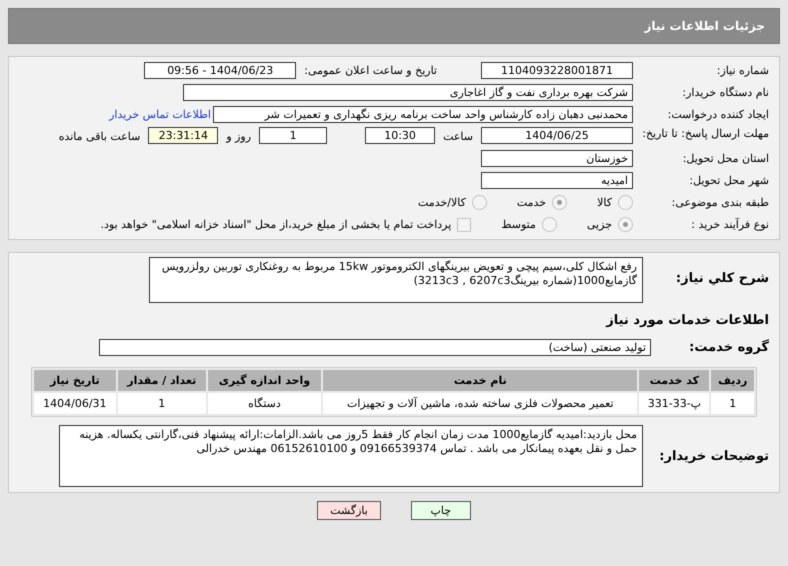 The height and width of the screenshot is (566, 788). What do you see at coordinates (732, 380) in the screenshot?
I see `column-header: ردیف` at bounding box center [732, 380].